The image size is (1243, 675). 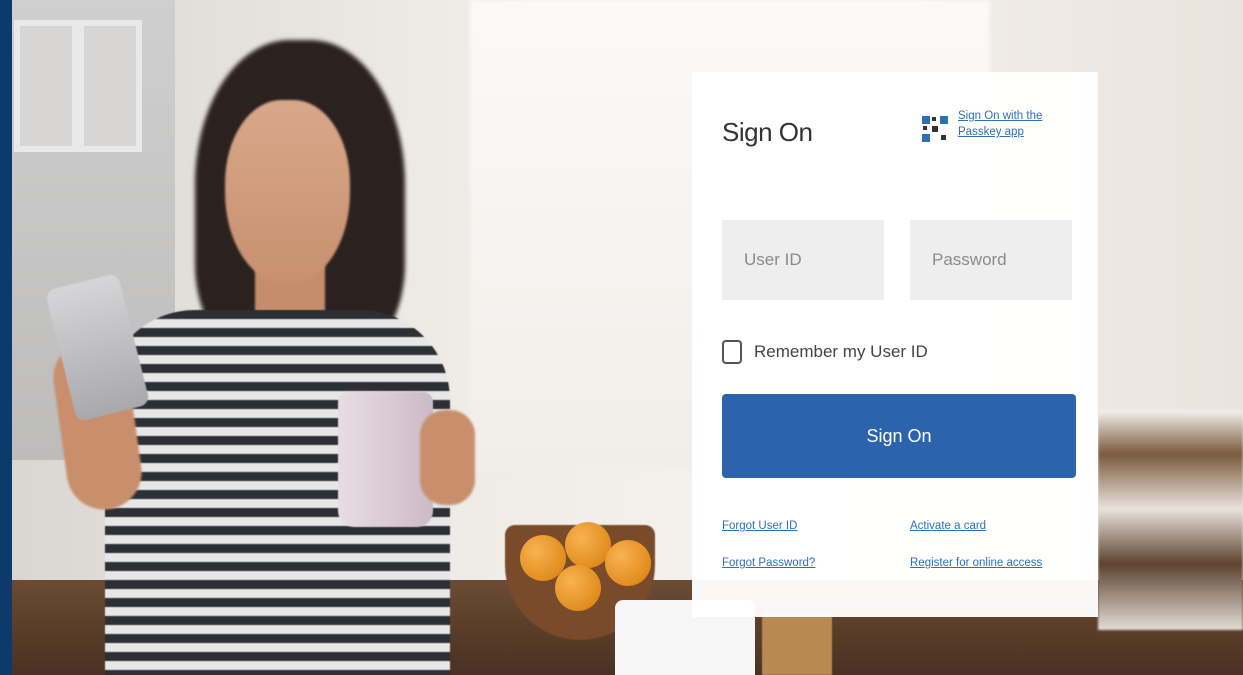 I want to click on user-id-input, so click(x=803, y=260).